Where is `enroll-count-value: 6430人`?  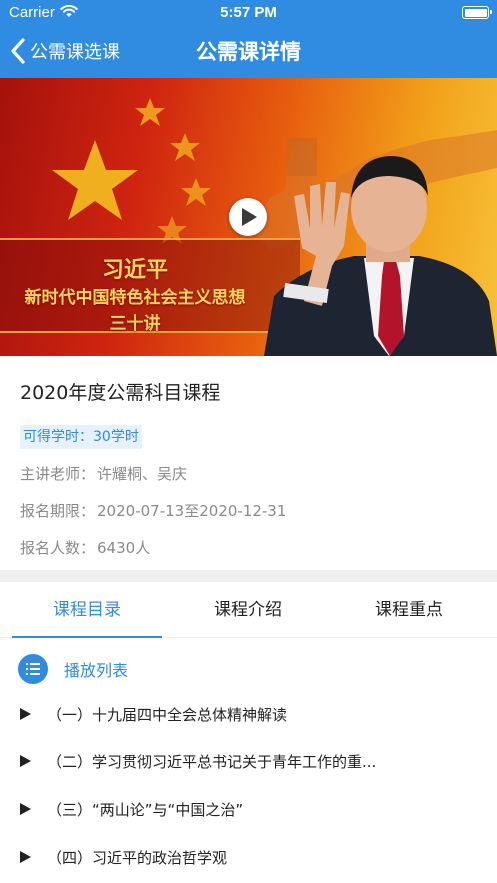
enroll-count-value: 6430人 is located at coordinates (124, 548).